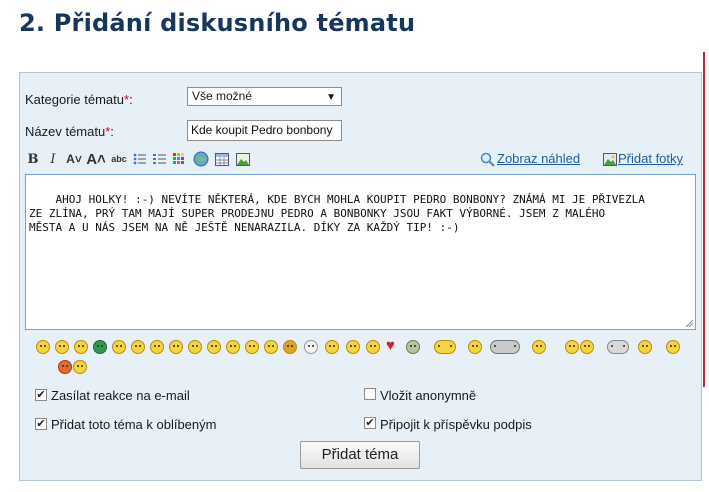 The width and height of the screenshot is (709, 492). Describe the element at coordinates (159, 159) in the screenshot. I see `numbered-list-icon` at that location.